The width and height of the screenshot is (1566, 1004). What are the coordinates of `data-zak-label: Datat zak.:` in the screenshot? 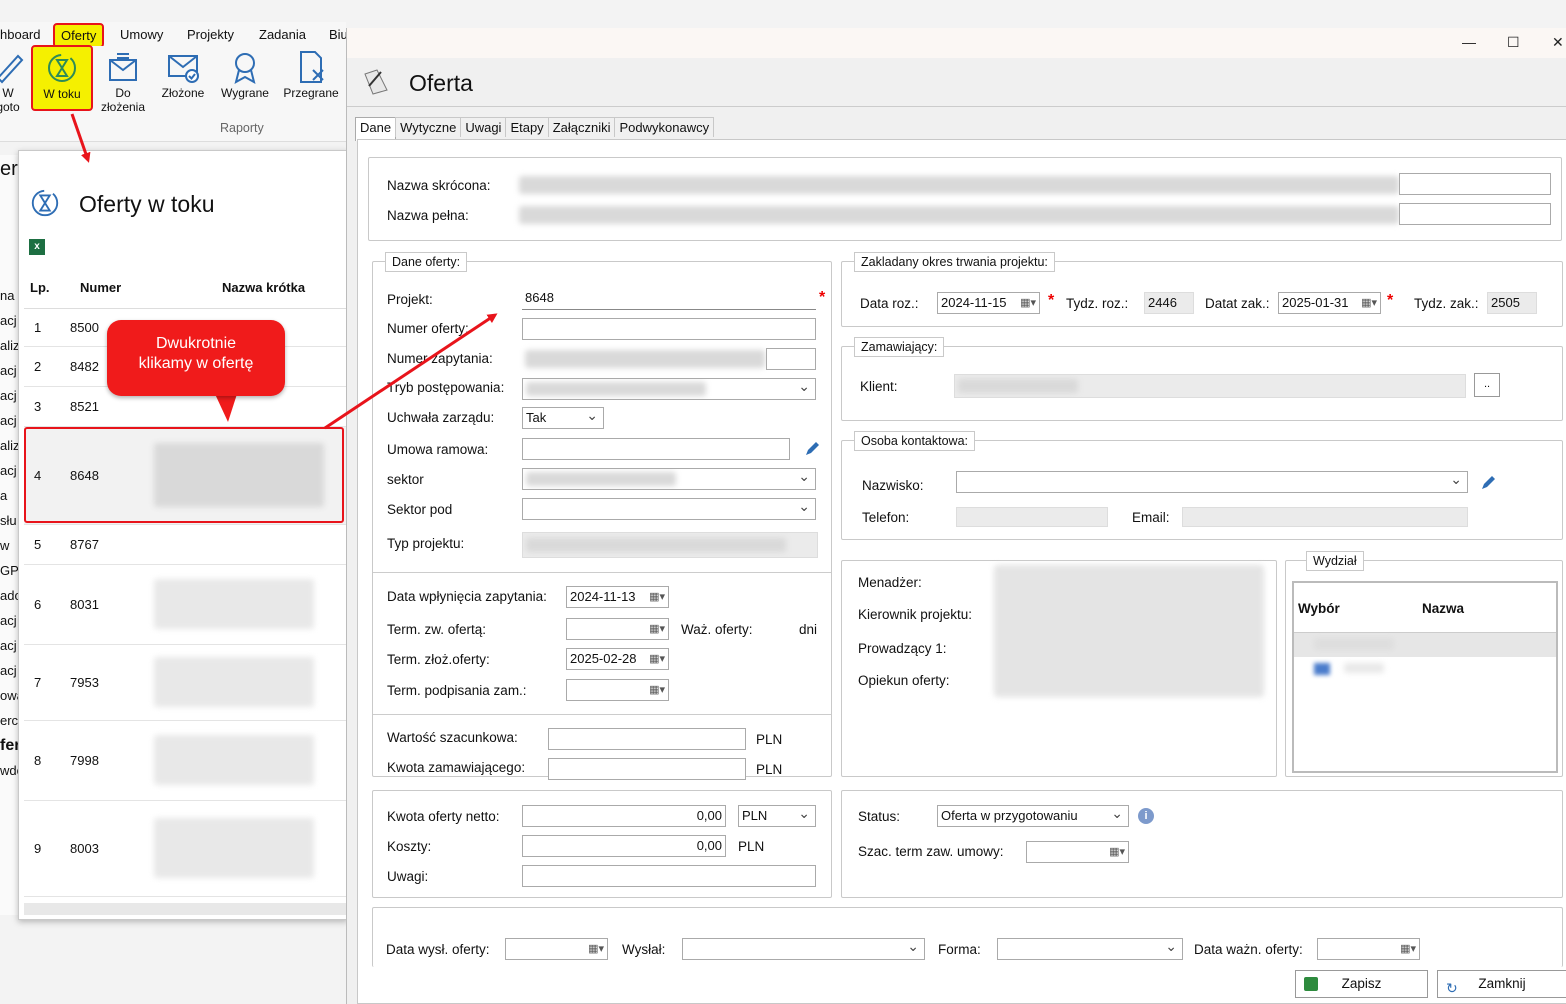 It's located at (1237, 303).